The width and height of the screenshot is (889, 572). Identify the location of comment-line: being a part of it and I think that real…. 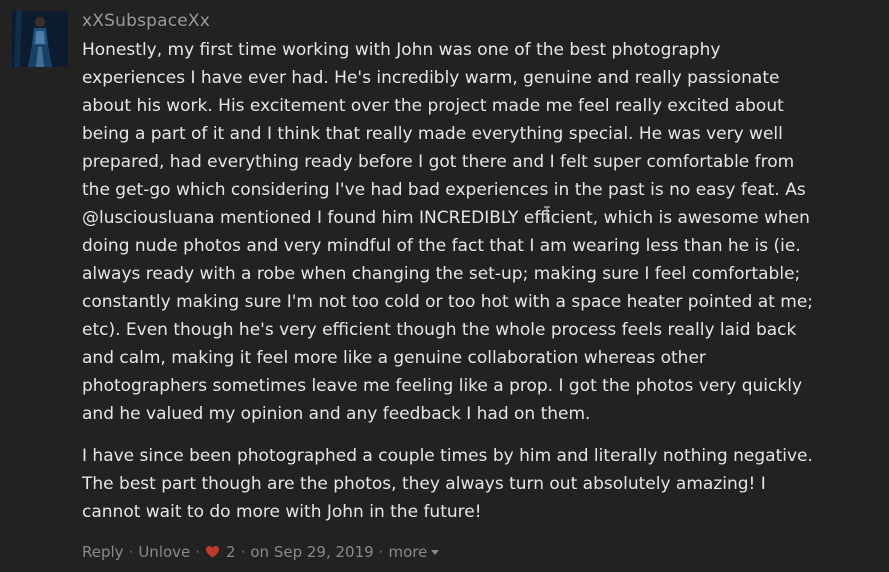
(432, 134).